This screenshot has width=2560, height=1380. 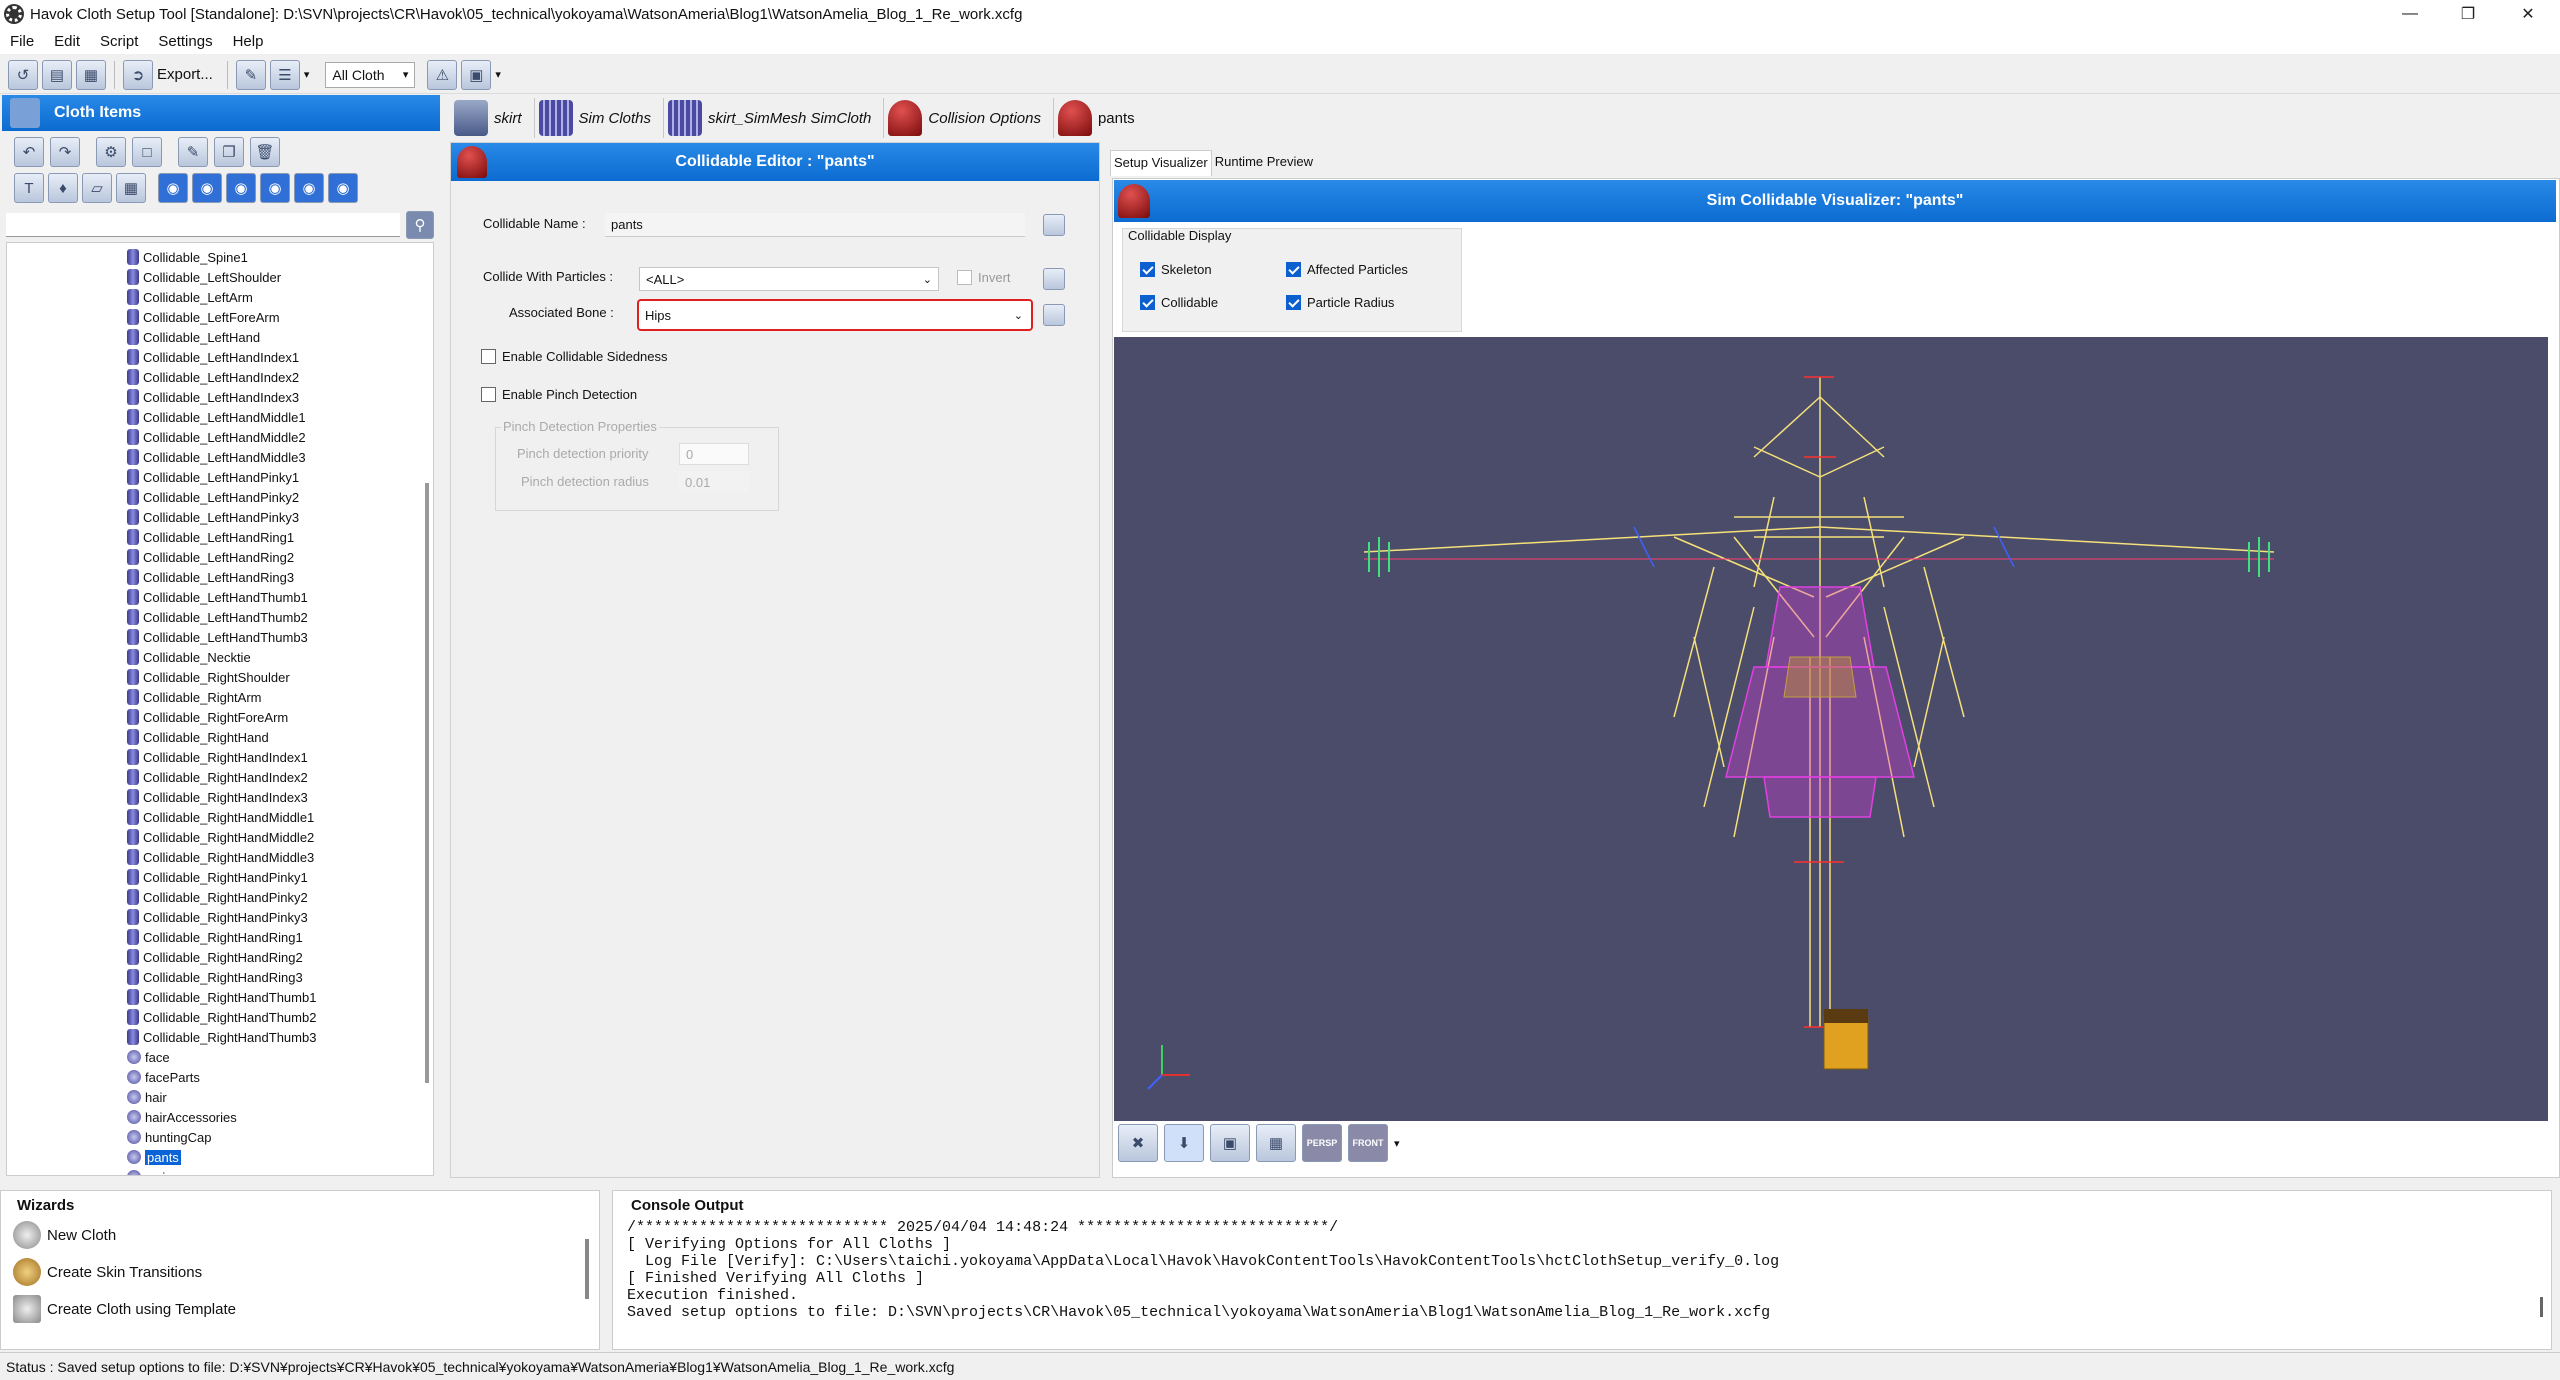 What do you see at coordinates (29, 152) in the screenshot?
I see `undo-icon: ↶` at bounding box center [29, 152].